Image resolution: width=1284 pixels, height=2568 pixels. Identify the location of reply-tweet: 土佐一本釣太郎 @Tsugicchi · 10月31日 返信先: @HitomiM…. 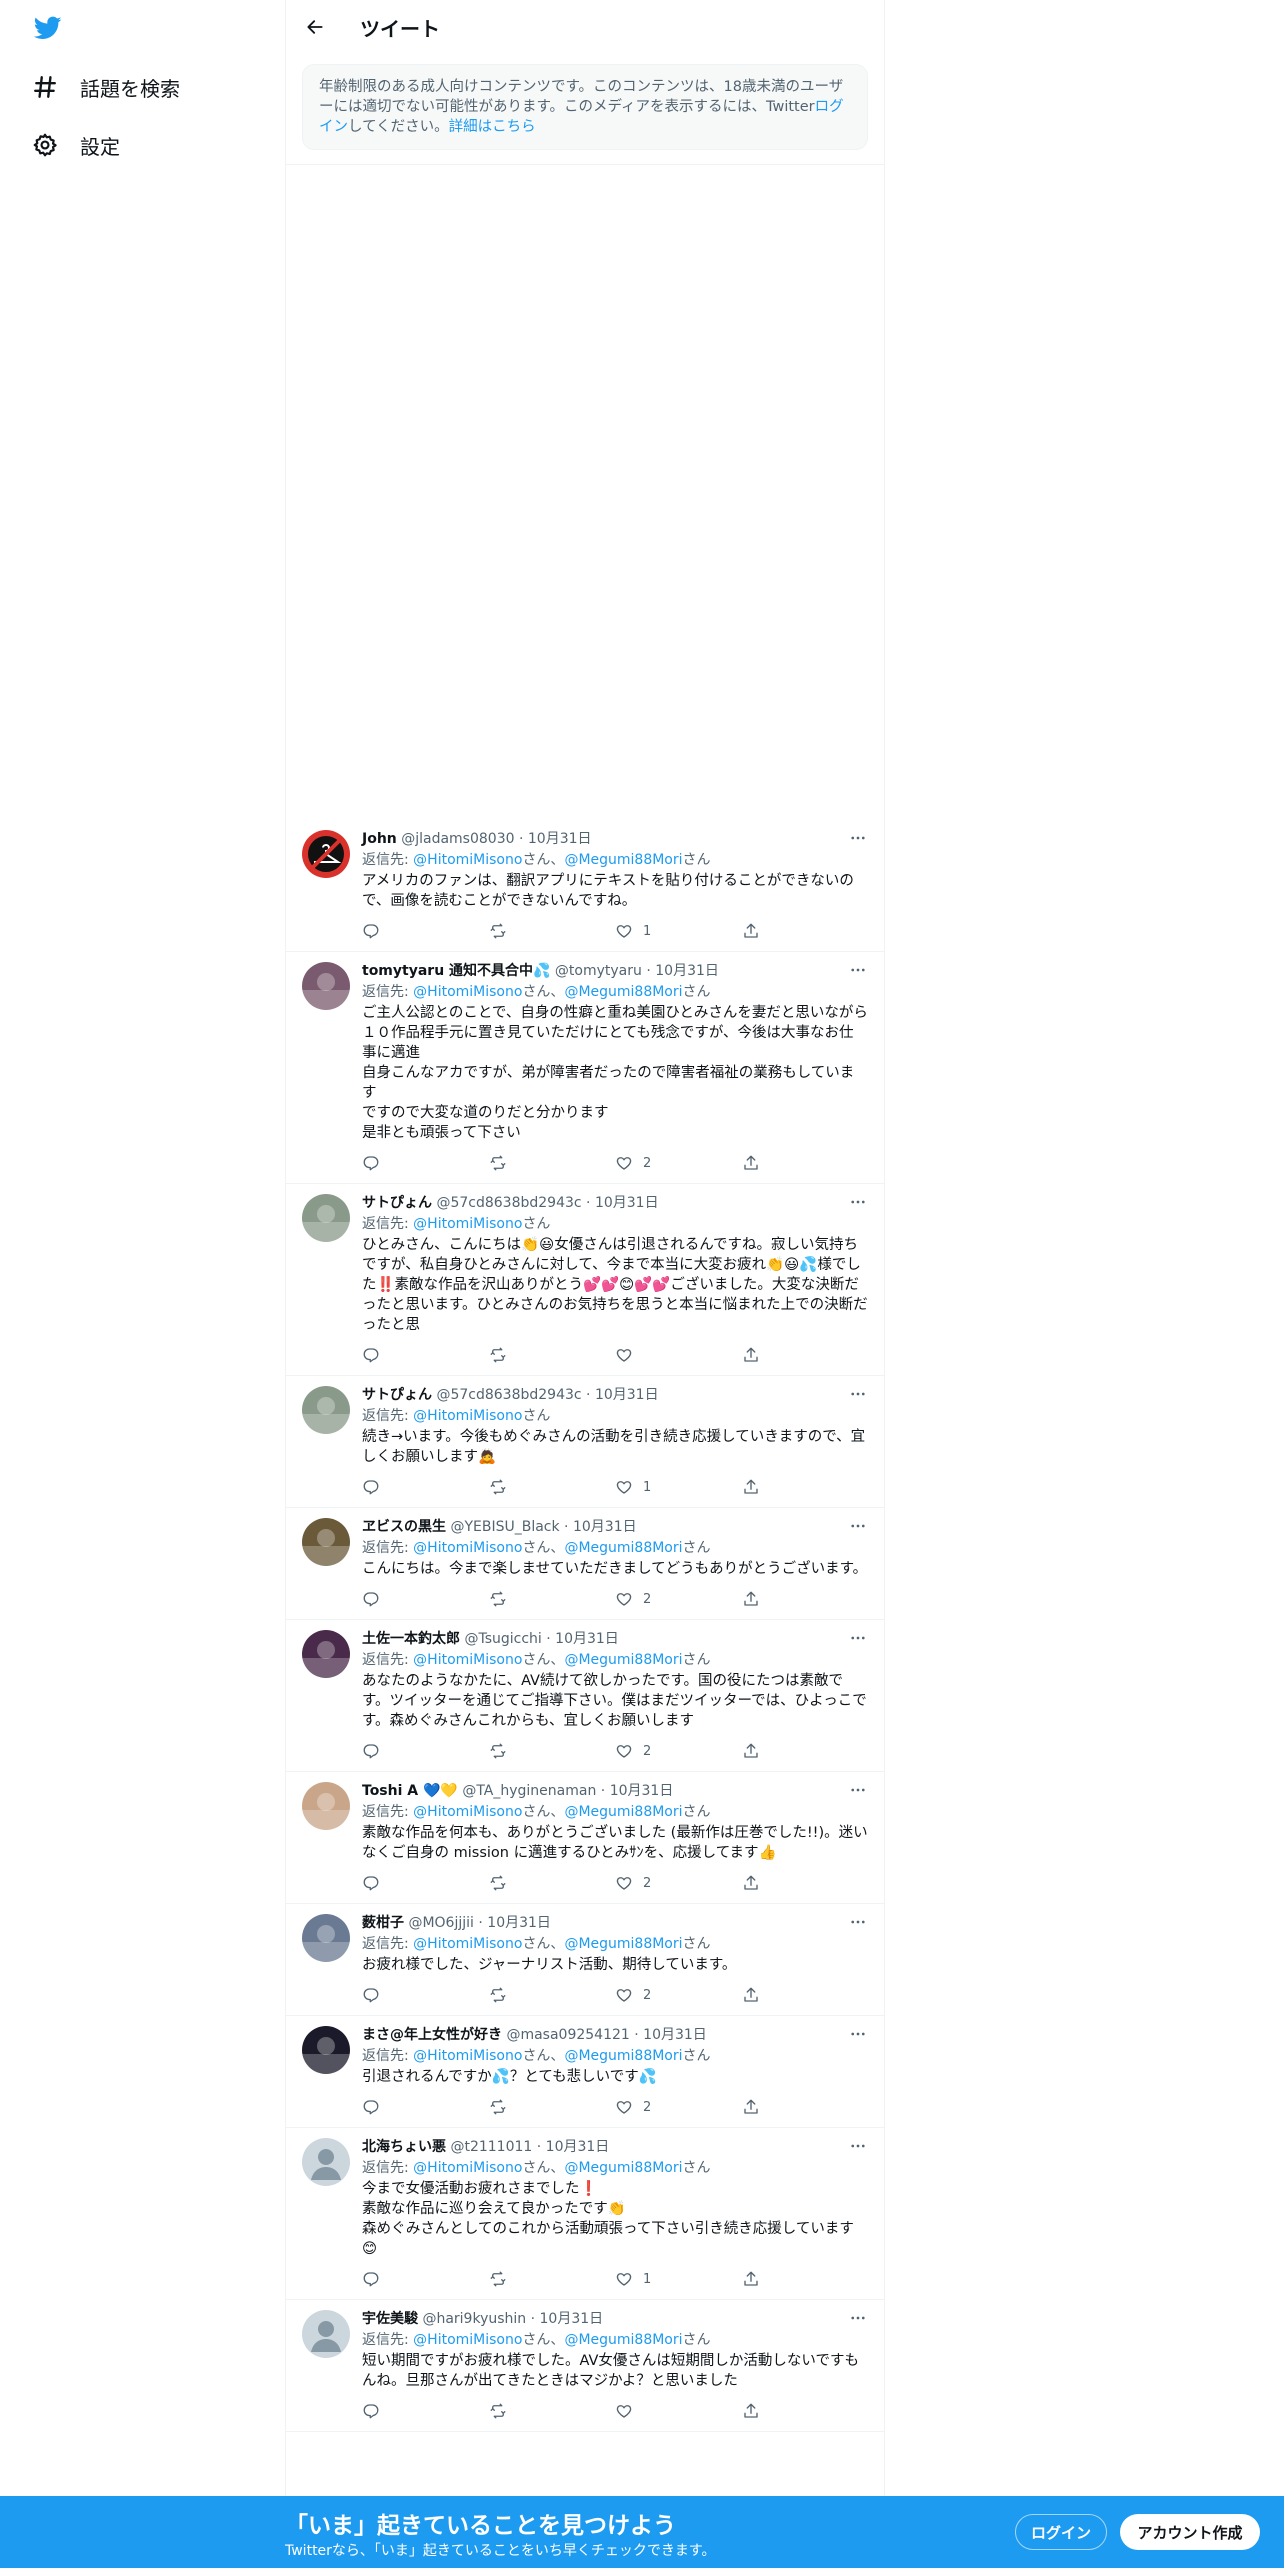
(585, 1696).